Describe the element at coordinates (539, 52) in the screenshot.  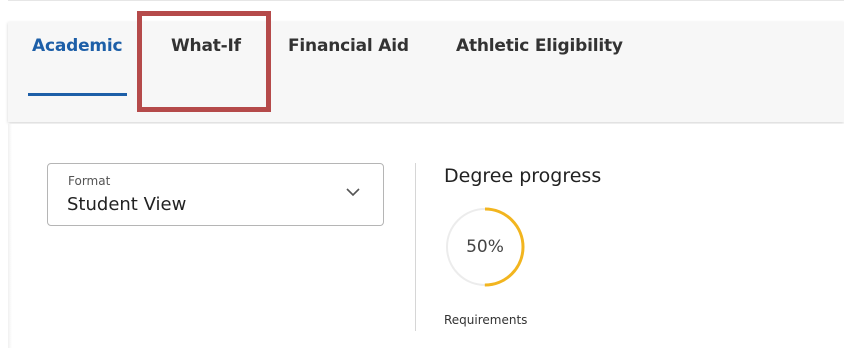
I see `tab-athletic-eligibility: Athletic Eligibility` at that location.